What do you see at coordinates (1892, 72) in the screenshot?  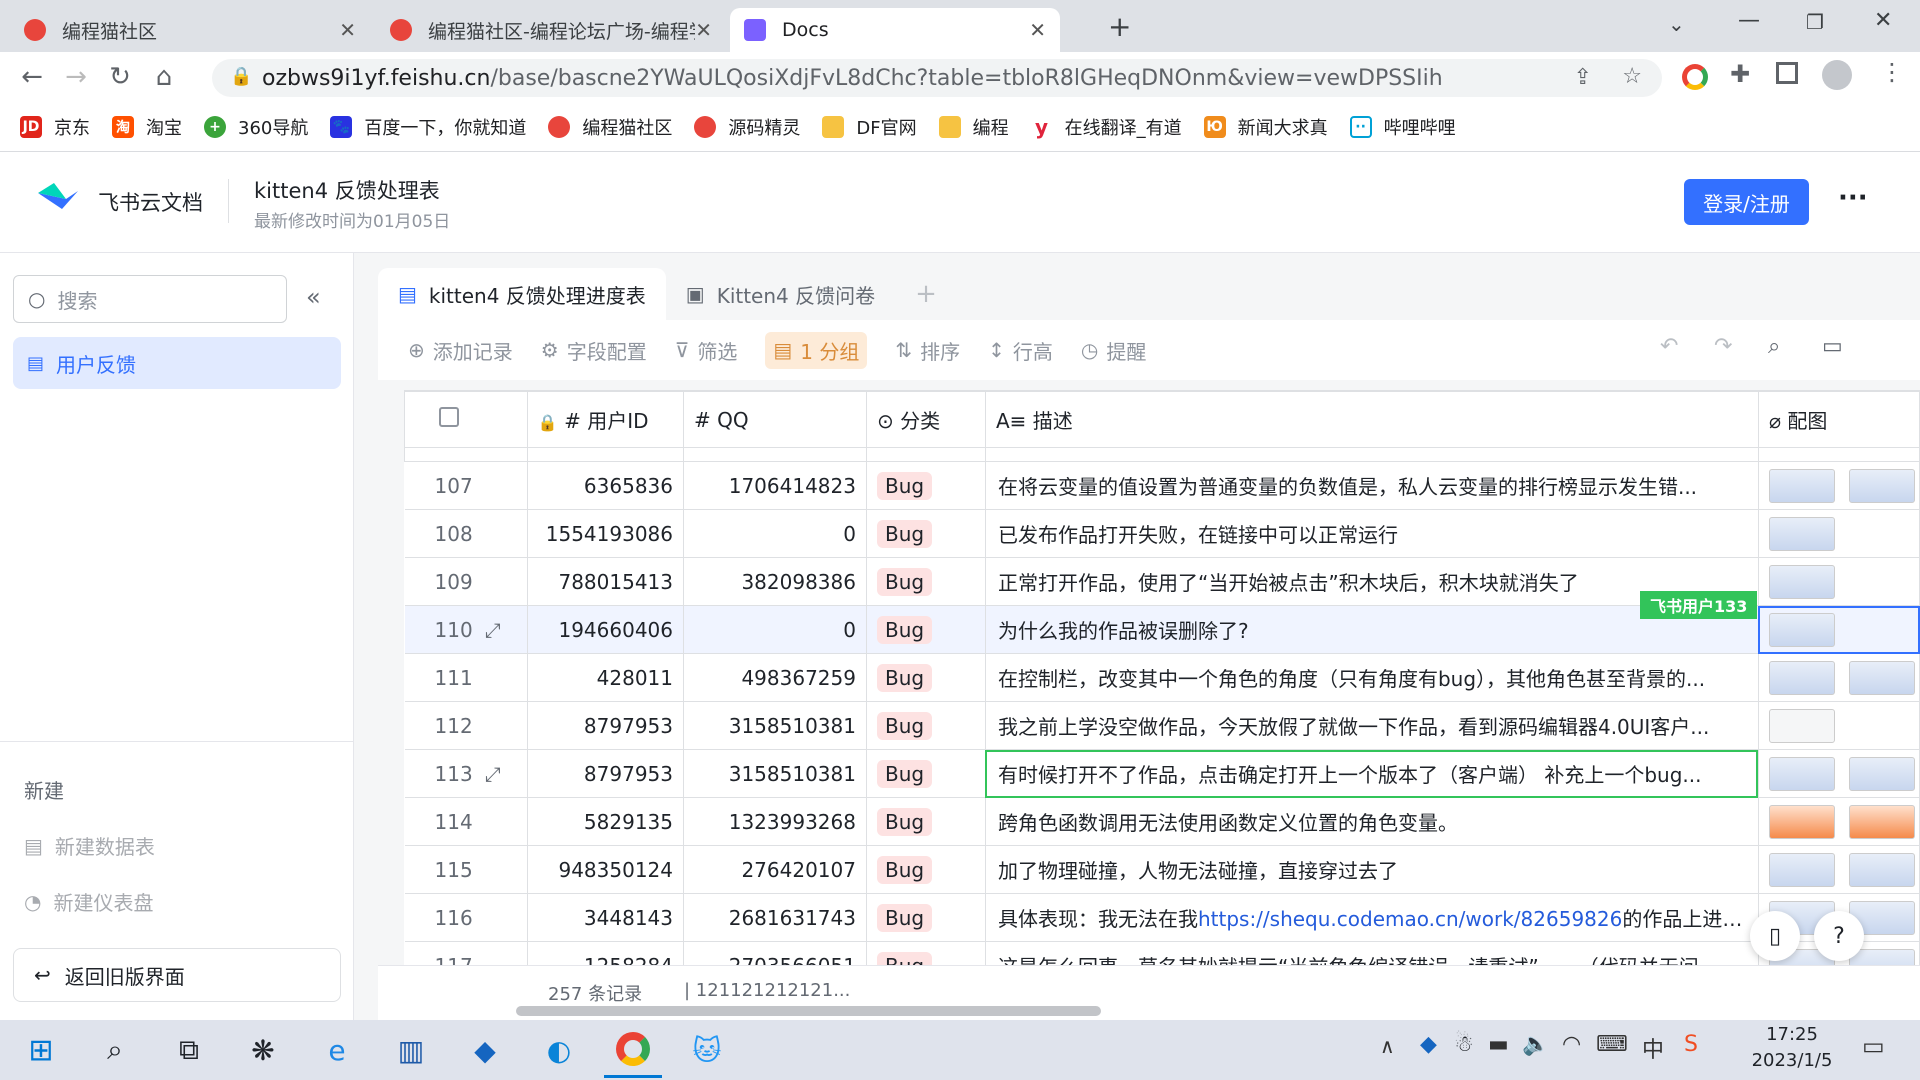 I see `browser-menu-icon: ⋮` at bounding box center [1892, 72].